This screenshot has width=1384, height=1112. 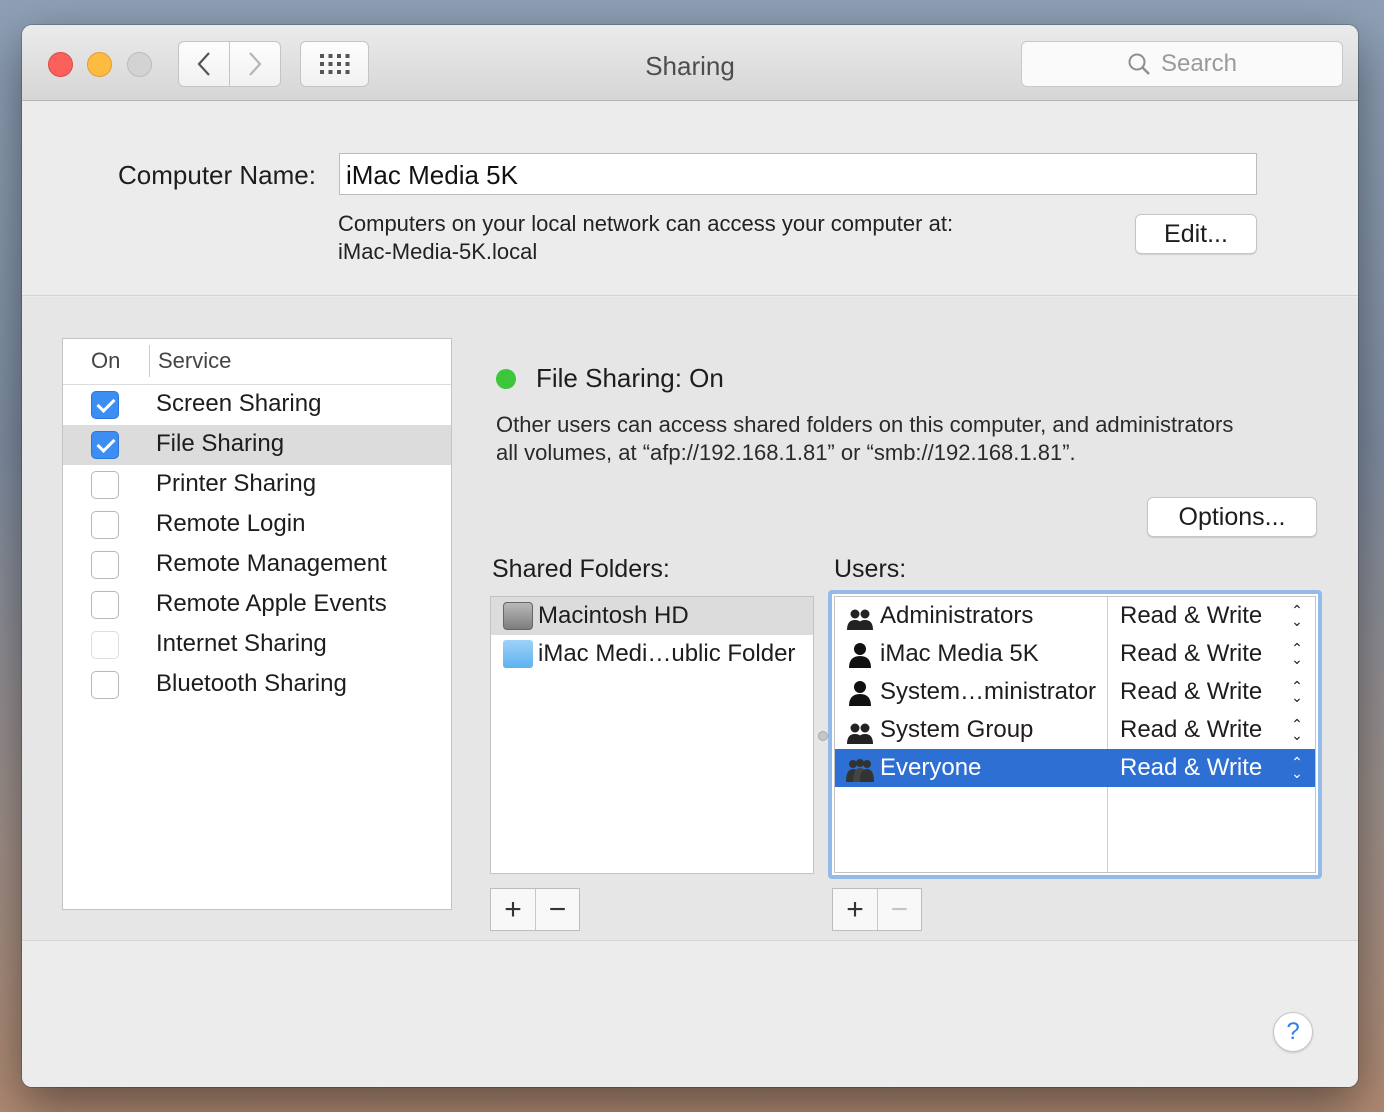 What do you see at coordinates (557, 909) in the screenshot?
I see `remove-folder-button: −` at bounding box center [557, 909].